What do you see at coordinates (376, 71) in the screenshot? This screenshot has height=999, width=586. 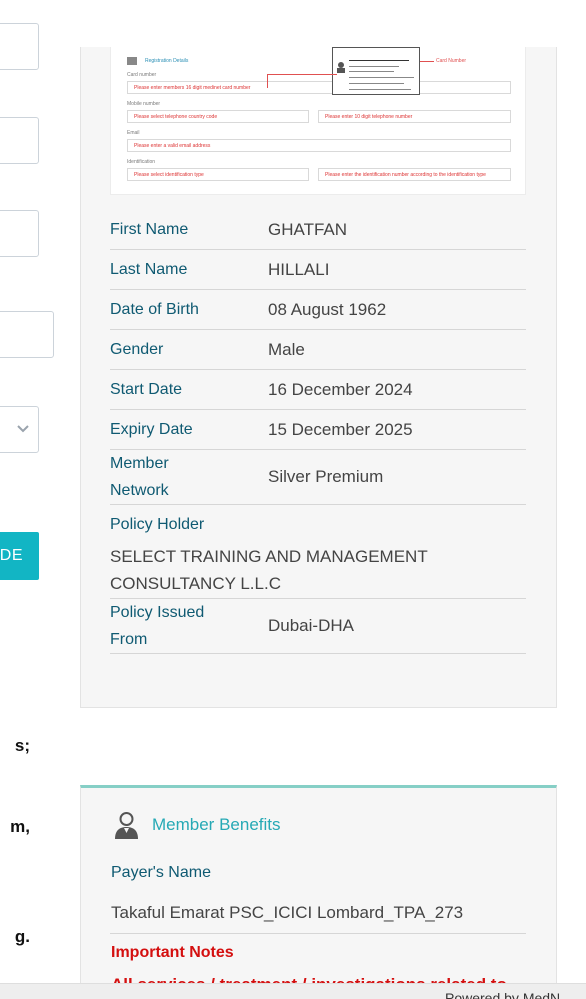 I see `insurance-card-illustration` at bounding box center [376, 71].